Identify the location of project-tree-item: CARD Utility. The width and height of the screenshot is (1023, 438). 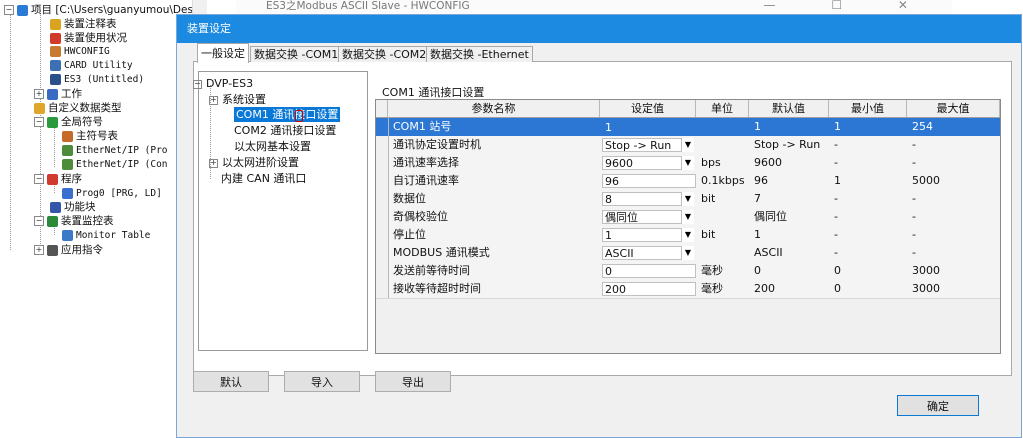
(91, 65).